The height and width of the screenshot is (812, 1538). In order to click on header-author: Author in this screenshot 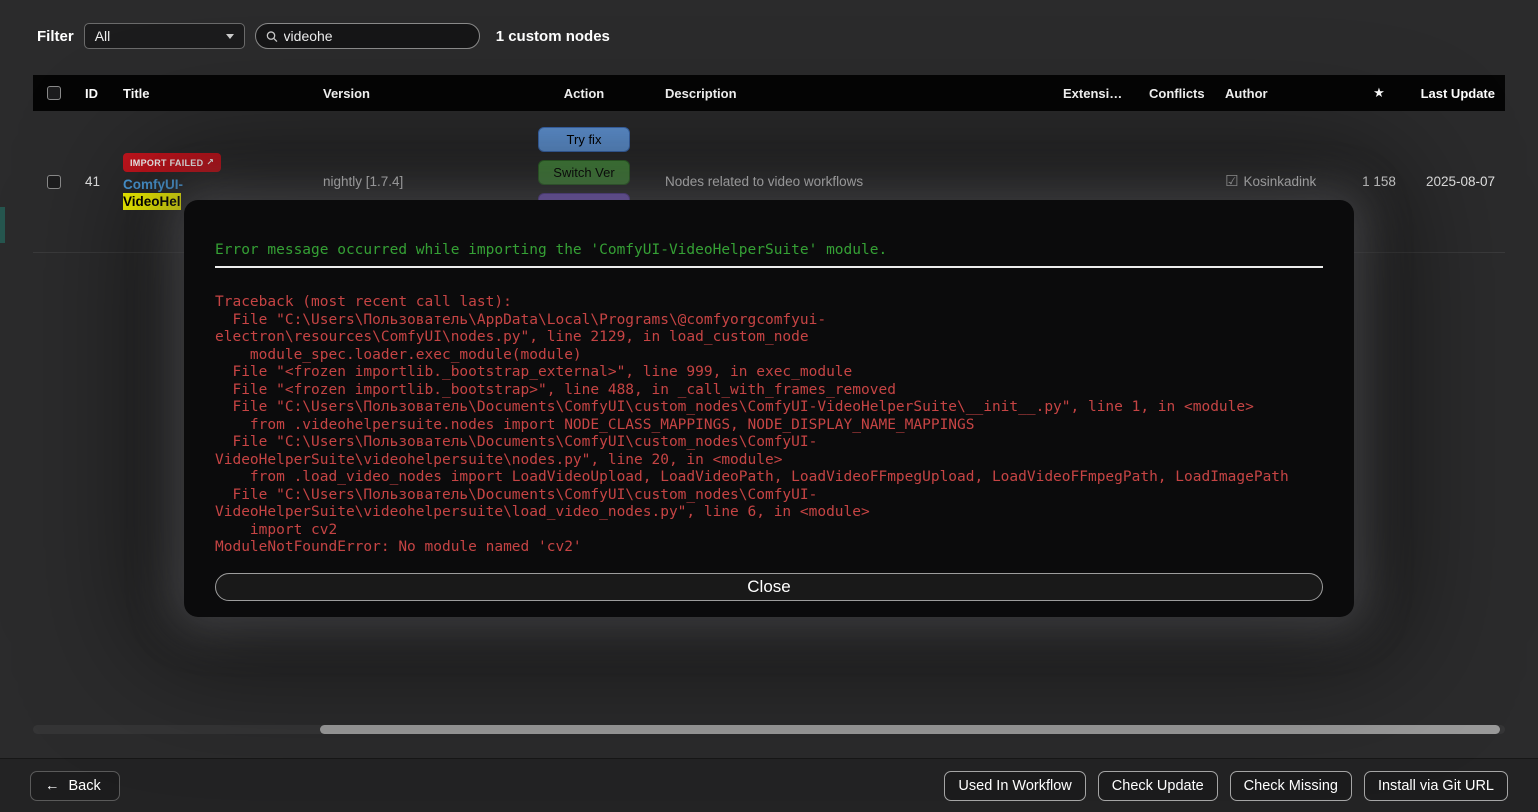, I will do `click(1246, 93)`.